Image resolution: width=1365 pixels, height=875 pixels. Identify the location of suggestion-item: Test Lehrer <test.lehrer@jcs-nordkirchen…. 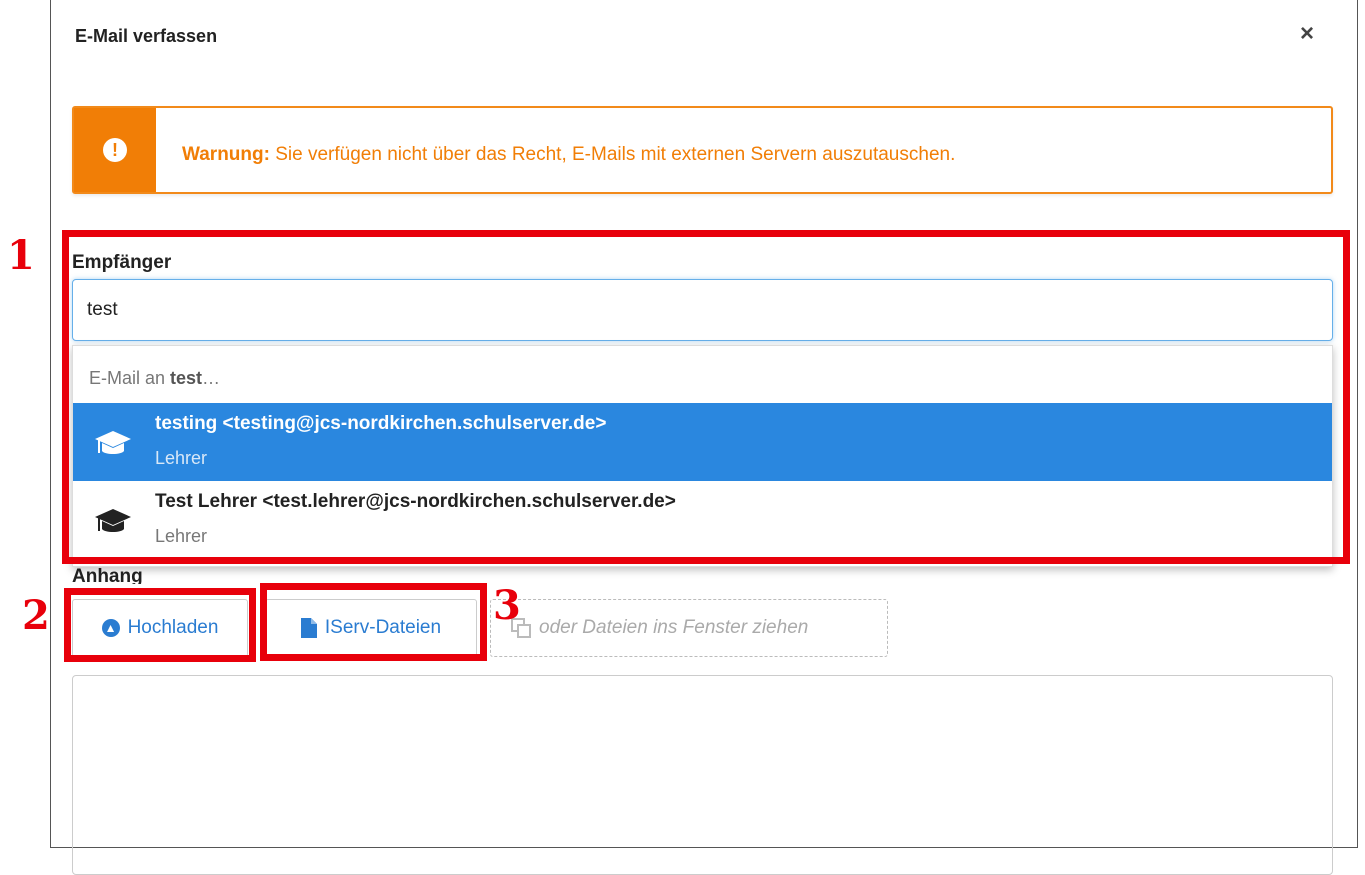
(702, 520).